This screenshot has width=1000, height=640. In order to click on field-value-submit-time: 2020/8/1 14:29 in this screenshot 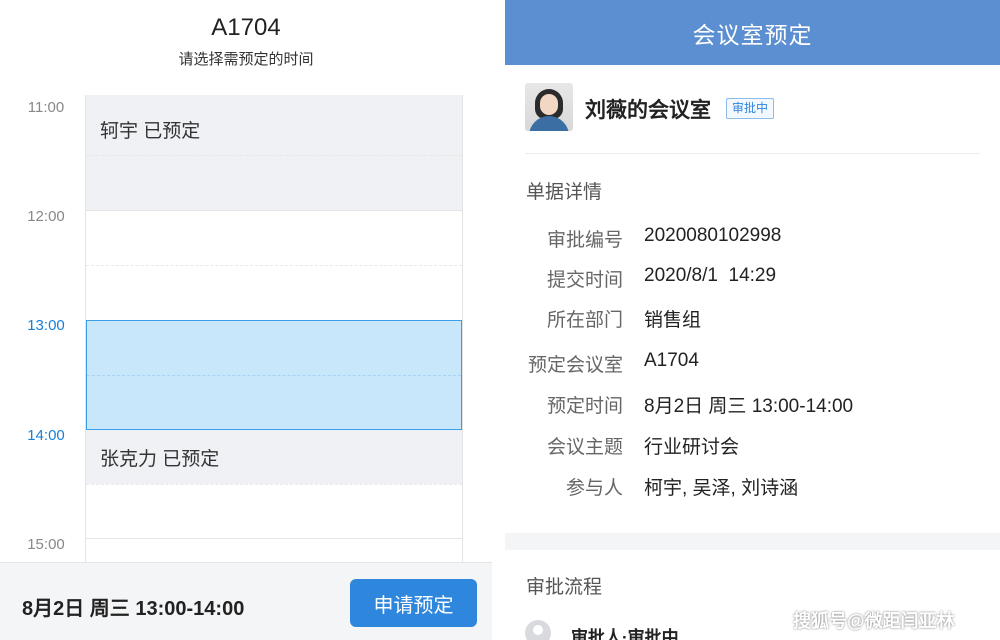, I will do `click(710, 275)`.